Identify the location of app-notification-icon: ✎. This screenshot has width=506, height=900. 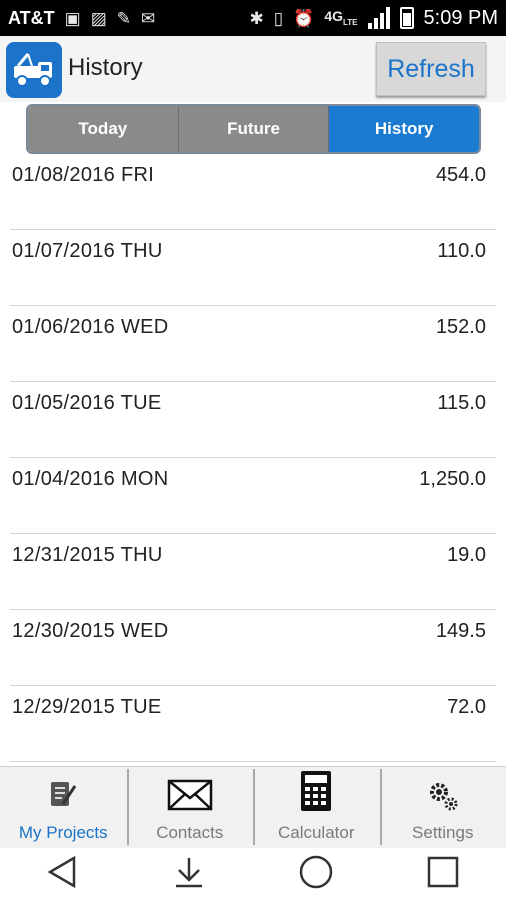
(124, 18).